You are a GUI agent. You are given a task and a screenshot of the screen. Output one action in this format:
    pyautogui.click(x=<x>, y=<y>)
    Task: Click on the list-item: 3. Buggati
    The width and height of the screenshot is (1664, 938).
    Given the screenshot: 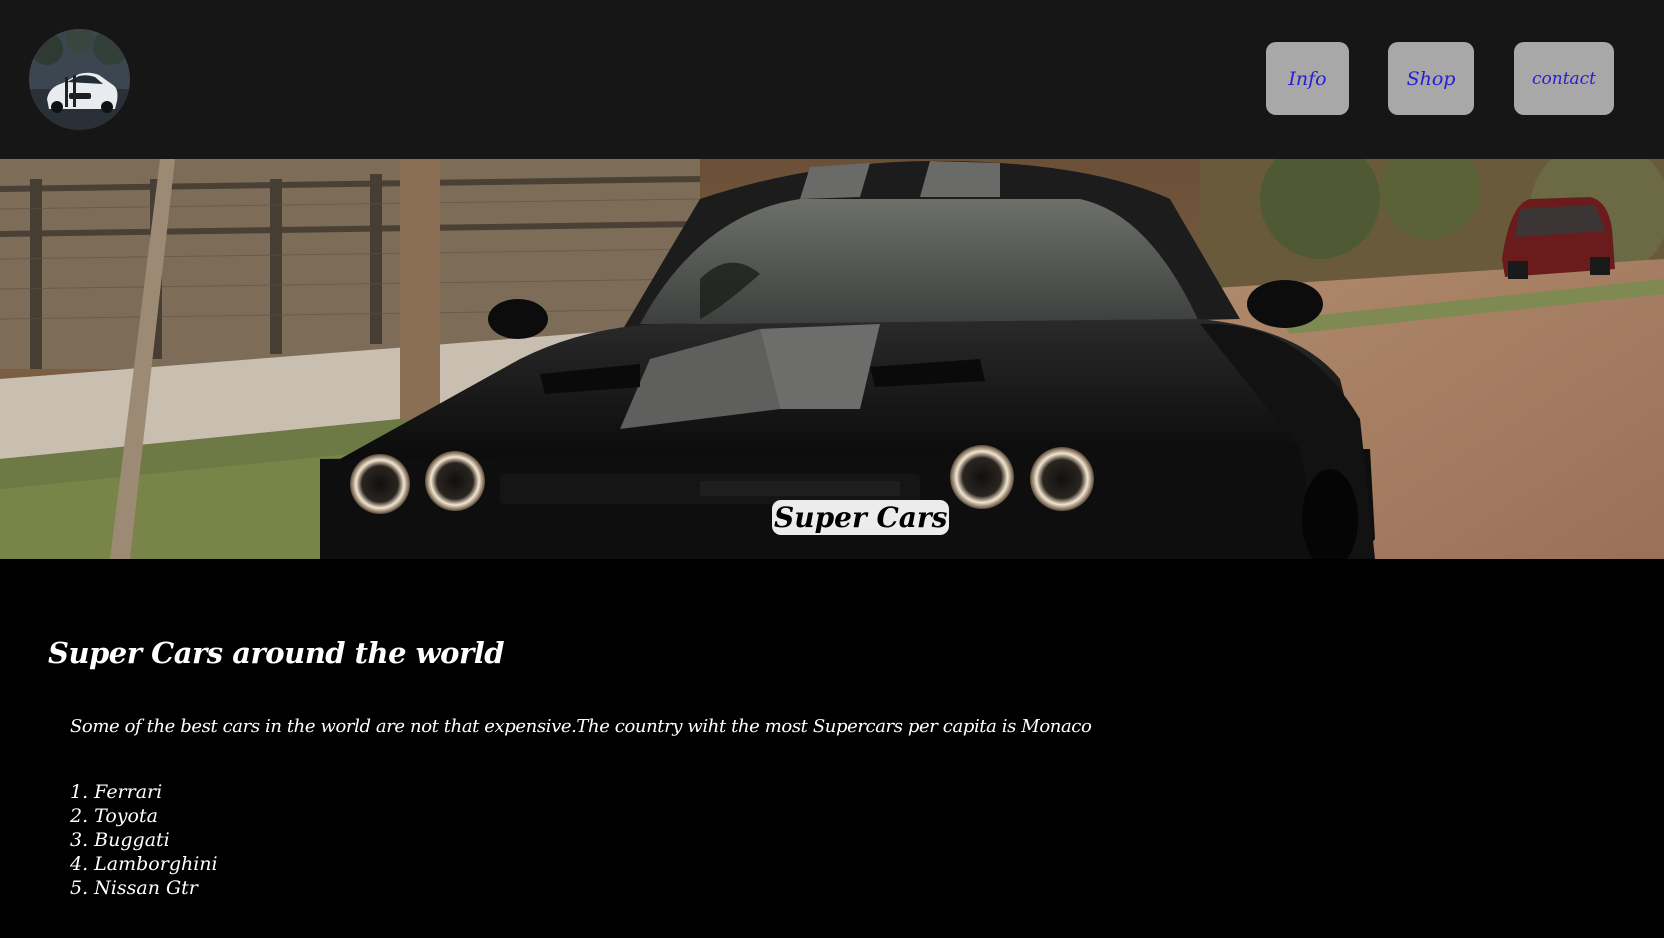 What is the action you would take?
    pyautogui.click(x=144, y=840)
    